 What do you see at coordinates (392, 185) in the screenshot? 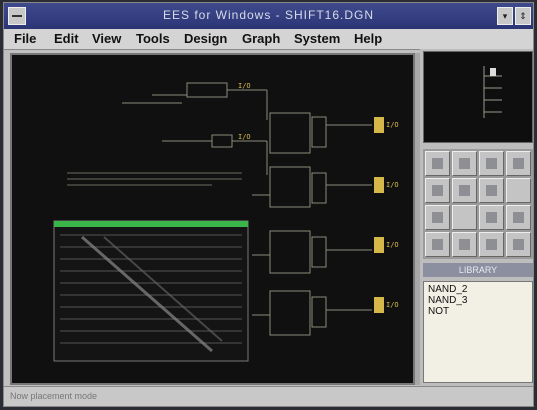
I see `io-label-4: I/O` at bounding box center [392, 185].